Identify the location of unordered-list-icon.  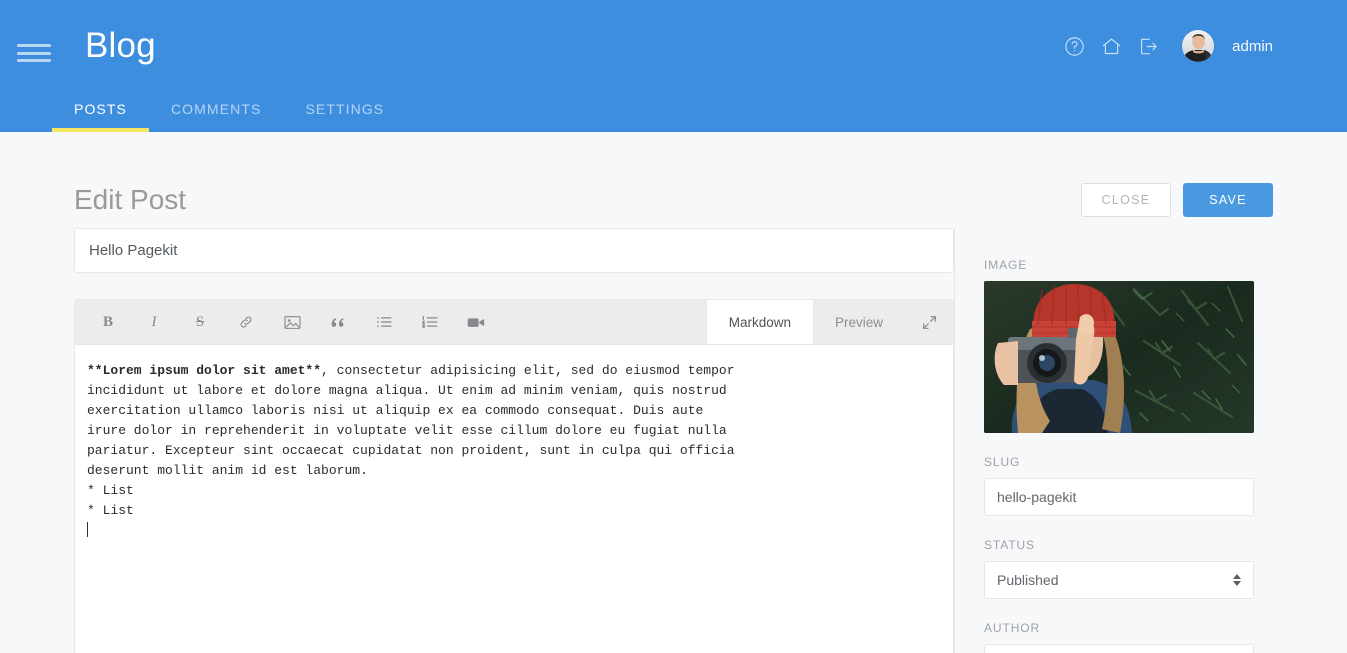
(384, 322).